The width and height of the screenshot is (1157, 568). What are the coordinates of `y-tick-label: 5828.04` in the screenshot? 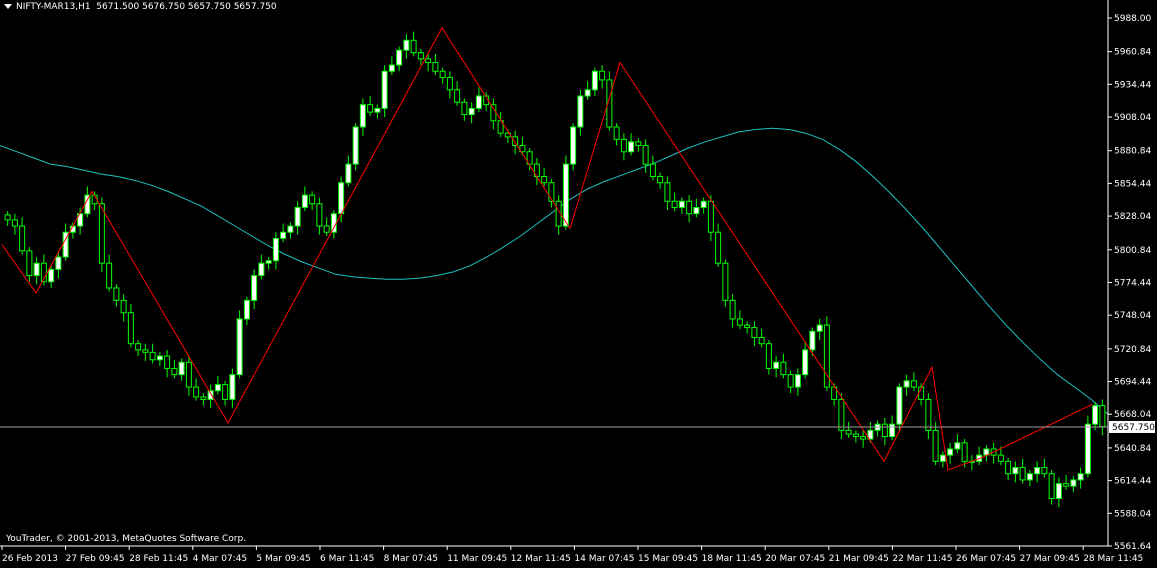 It's located at (1132, 217).